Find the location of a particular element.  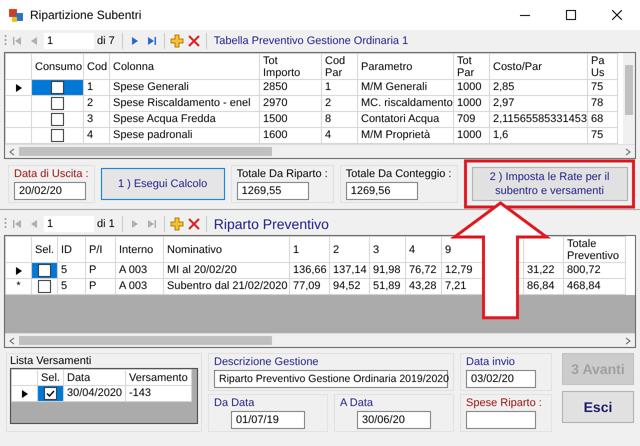

table-cell: 1,6 is located at coordinates (500, 135).